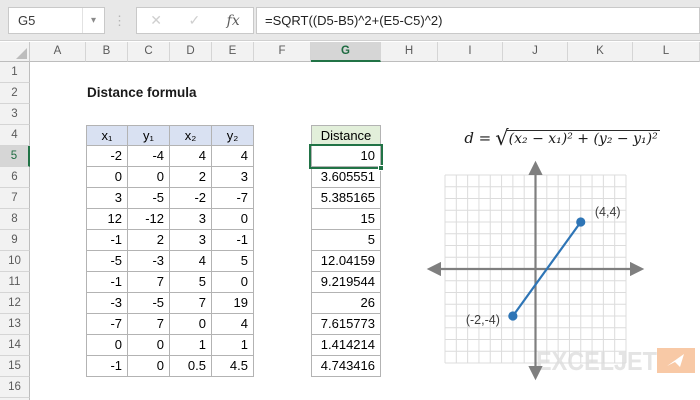 This screenshot has height=400, width=700. Describe the element at coordinates (15, 93) in the screenshot. I see `row-header-2: 2` at that location.